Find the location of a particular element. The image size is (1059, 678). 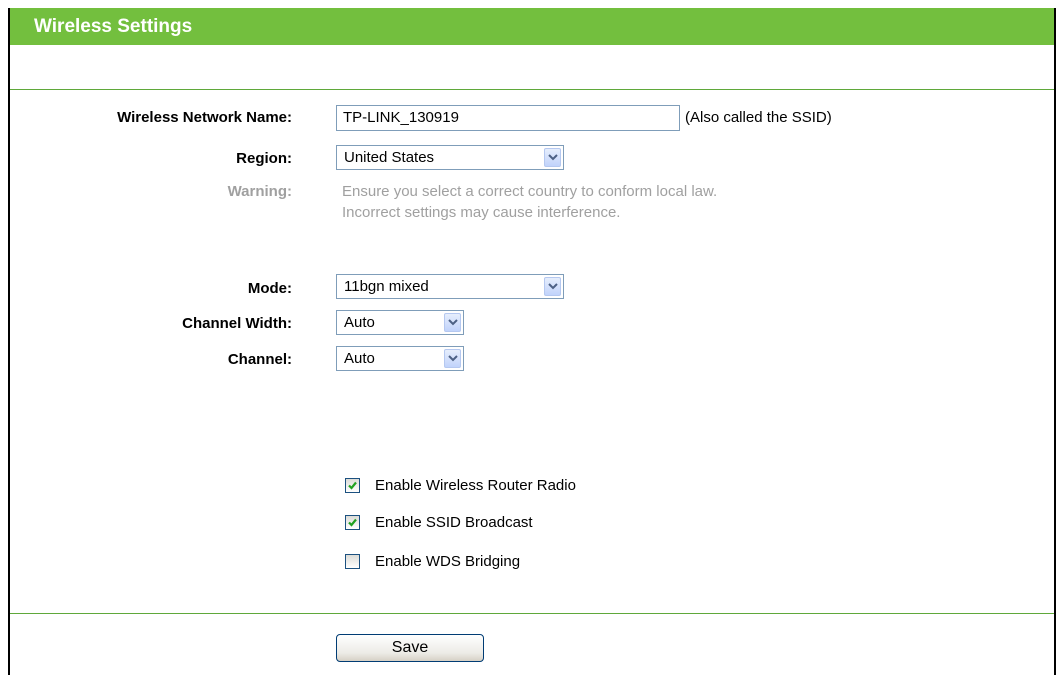

channel-width-label: Channel Width: is located at coordinates (237, 323).